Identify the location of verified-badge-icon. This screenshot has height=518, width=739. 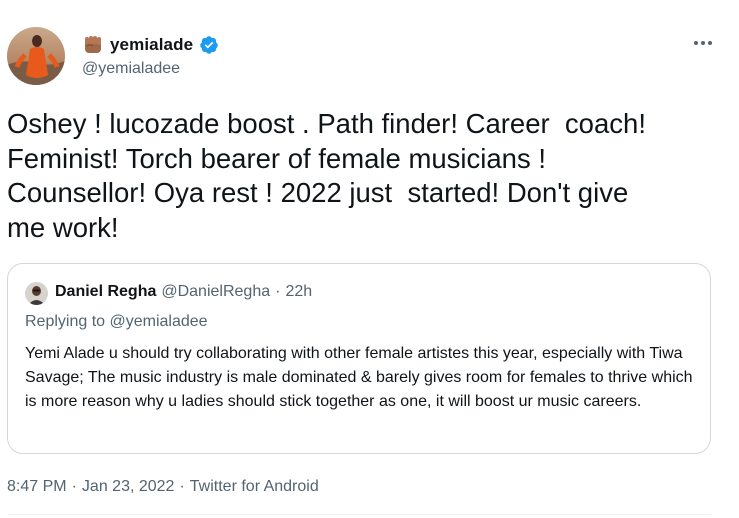
(209, 45).